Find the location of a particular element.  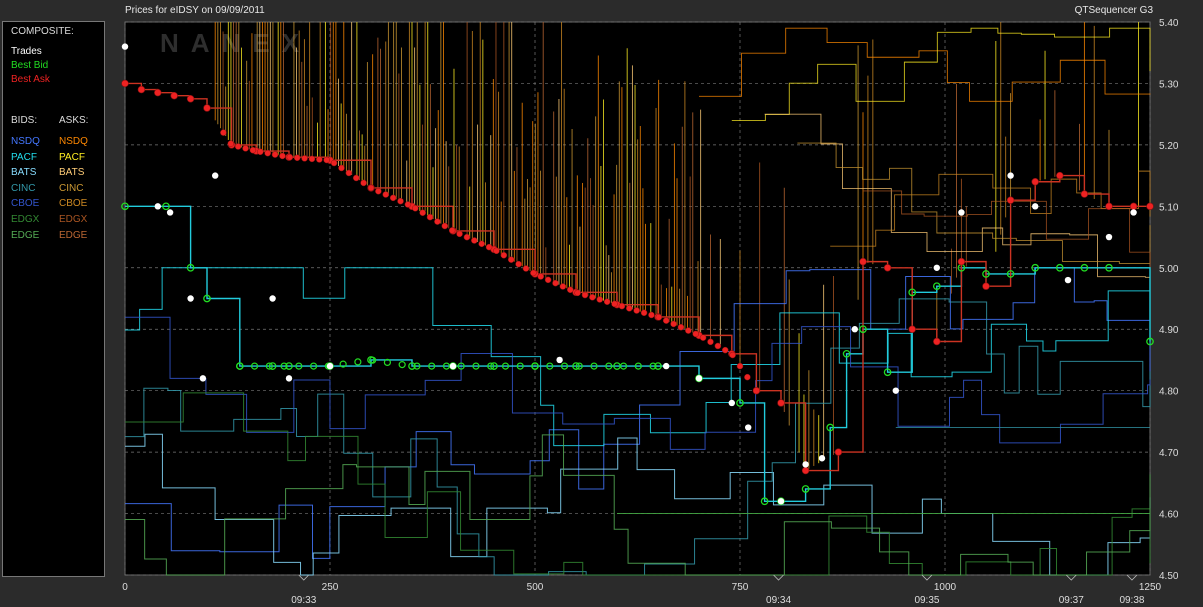

y-tick-label: 5.30 is located at coordinates (1169, 84).